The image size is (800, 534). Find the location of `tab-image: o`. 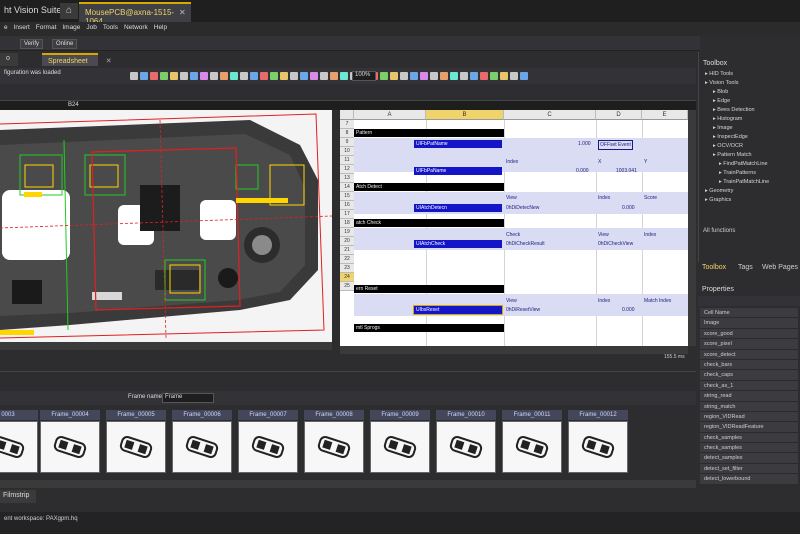

tab-image: o is located at coordinates (9, 59).